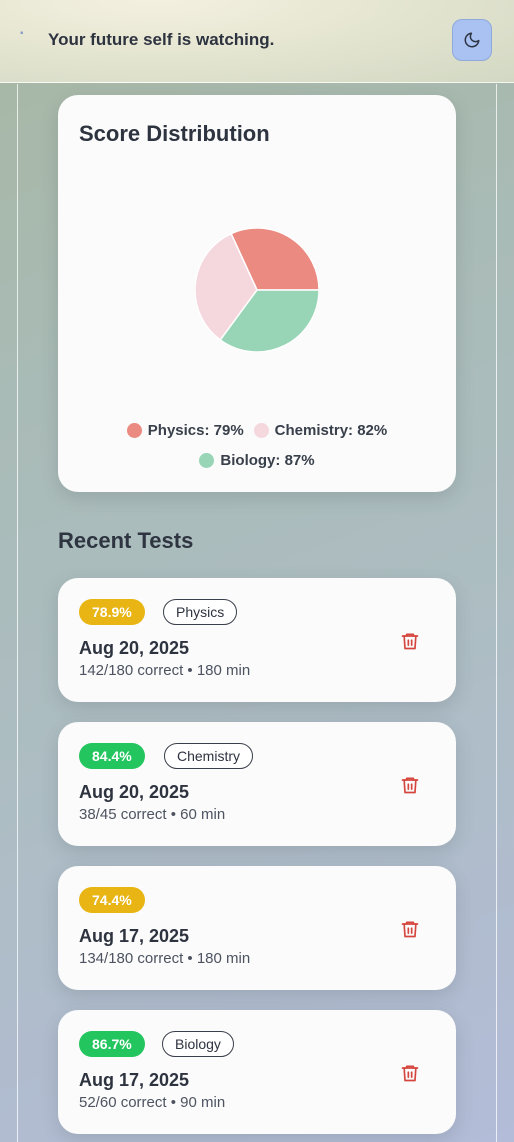 The width and height of the screenshot is (514, 1142). Describe the element at coordinates (261, 430) in the screenshot. I see `legend-swatch-chemistry` at that location.